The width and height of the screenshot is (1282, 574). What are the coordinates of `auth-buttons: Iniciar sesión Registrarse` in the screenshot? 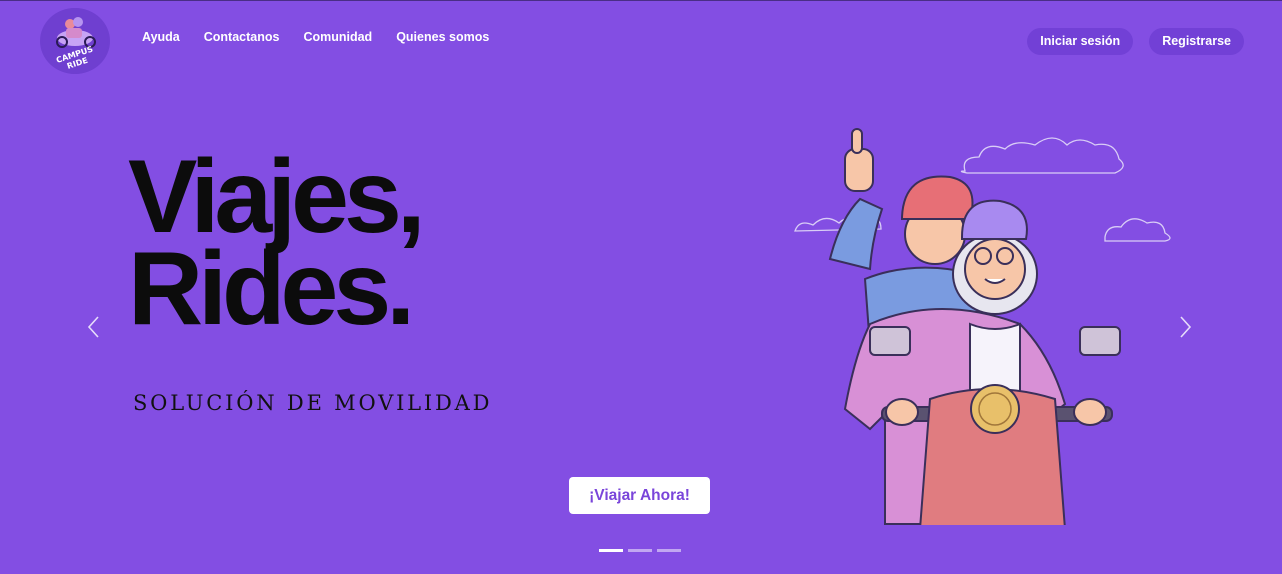 It's located at (1135, 41).